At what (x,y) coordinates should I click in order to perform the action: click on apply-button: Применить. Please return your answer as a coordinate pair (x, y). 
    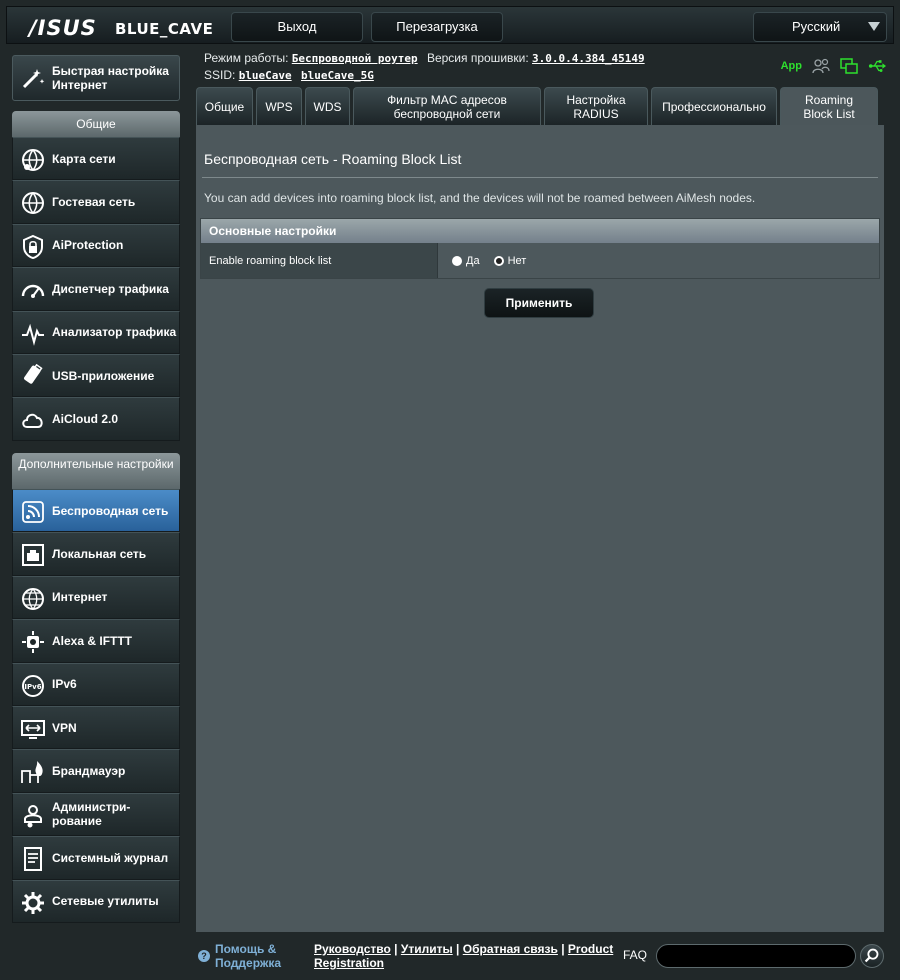
    Looking at the image, I should click on (539, 303).